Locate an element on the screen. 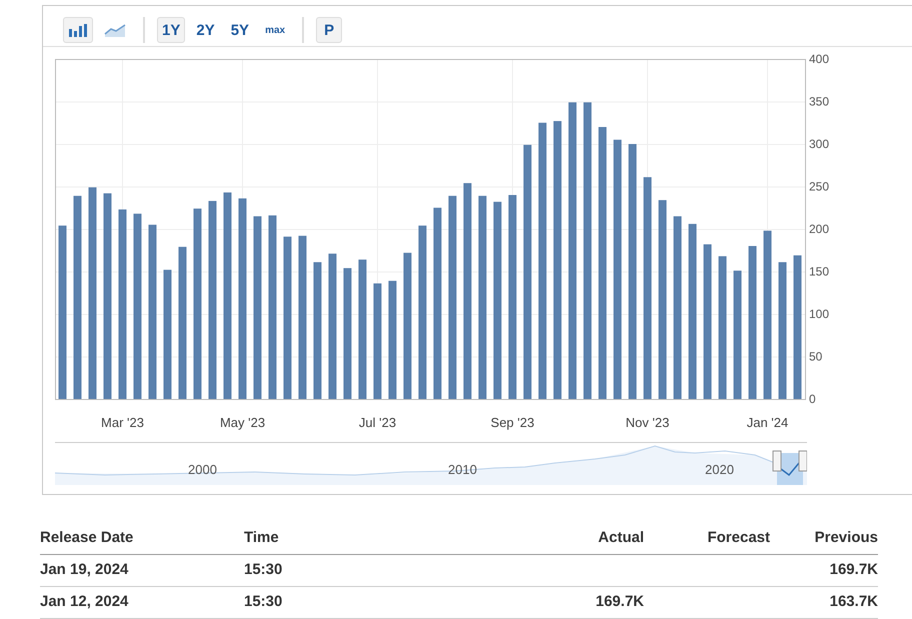 This screenshot has height=619, width=912. x-axis-label: Jan '24 is located at coordinates (767, 422).